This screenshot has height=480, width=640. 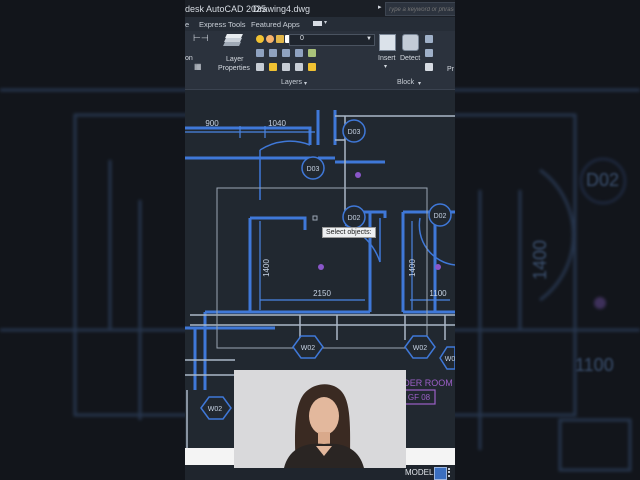 I want to click on ribbon-left-cut-label: on, so click(x=189, y=58).